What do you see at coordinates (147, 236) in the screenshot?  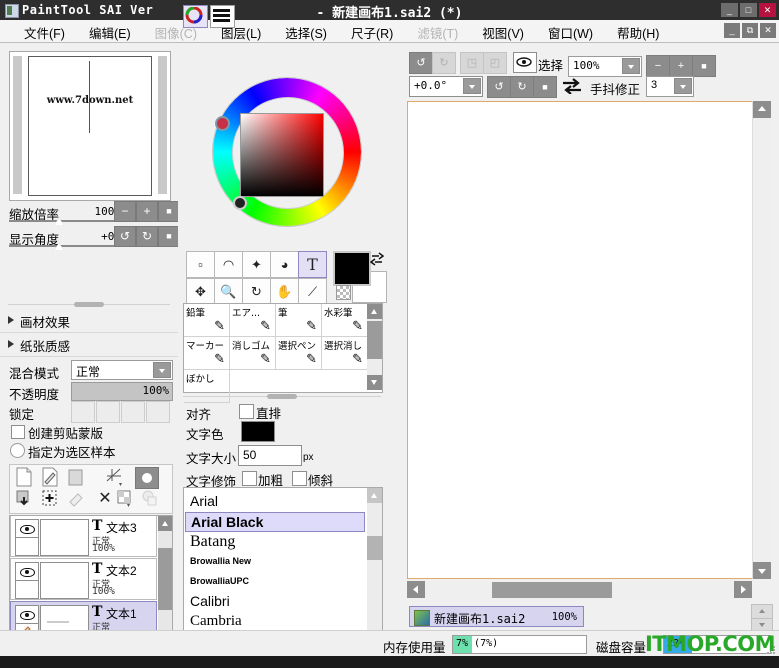 I see `rotate-cw-button: ↻` at bounding box center [147, 236].